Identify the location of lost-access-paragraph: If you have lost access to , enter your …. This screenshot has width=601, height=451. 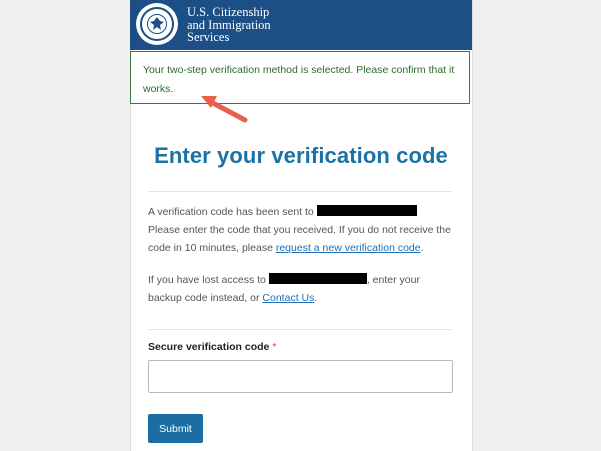
(284, 288).